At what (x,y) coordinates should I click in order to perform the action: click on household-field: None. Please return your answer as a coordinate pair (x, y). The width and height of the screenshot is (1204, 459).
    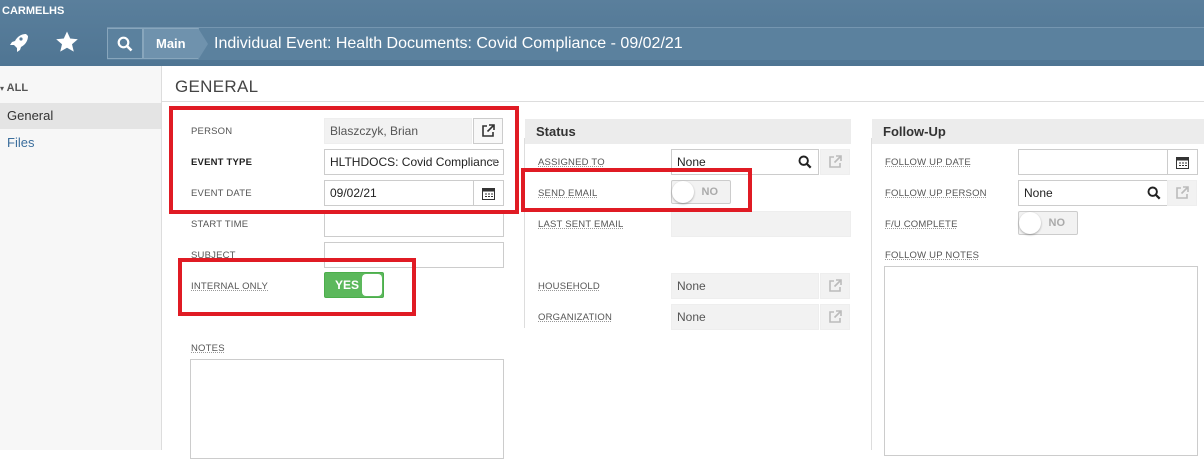
    Looking at the image, I should click on (745, 286).